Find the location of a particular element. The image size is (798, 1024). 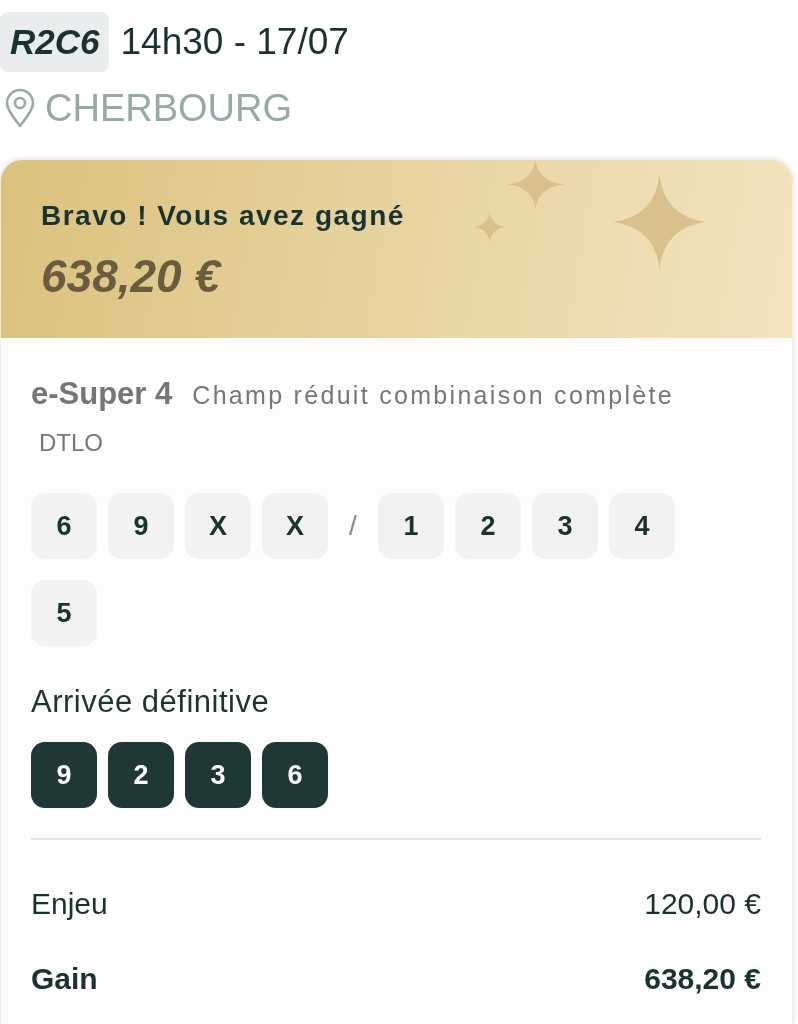

selection-number: 9 is located at coordinates (141, 526).